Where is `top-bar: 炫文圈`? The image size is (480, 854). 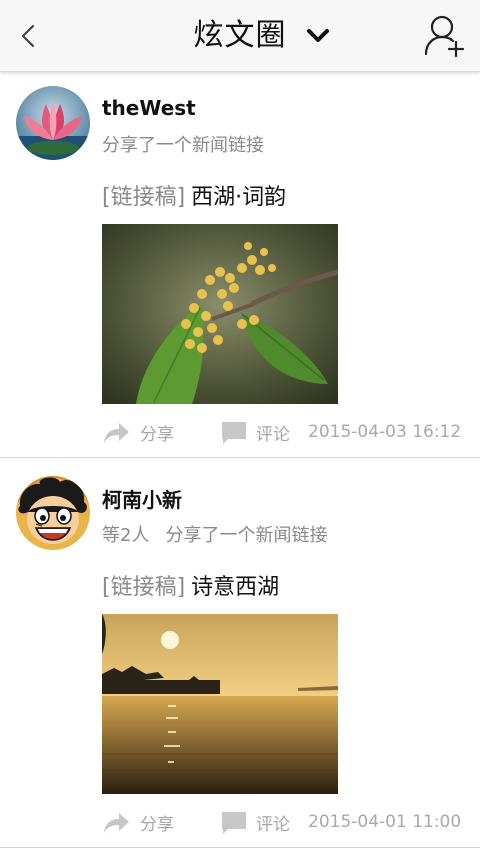
top-bar: 炫文圈 is located at coordinates (240, 36).